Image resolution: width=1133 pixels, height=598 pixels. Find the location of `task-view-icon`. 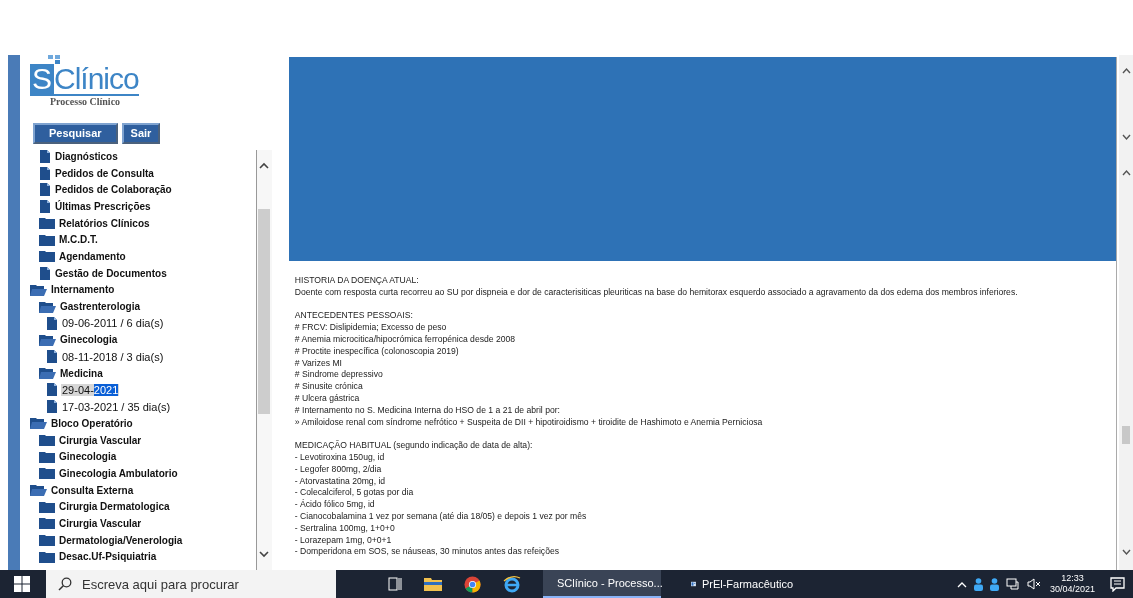

task-view-icon is located at coordinates (395, 584).